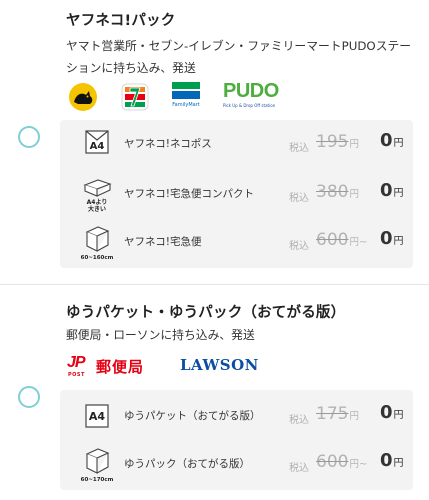  What do you see at coordinates (97, 464) in the screenshot?
I see `cardboard-box-icon: 60~170cm` at bounding box center [97, 464].